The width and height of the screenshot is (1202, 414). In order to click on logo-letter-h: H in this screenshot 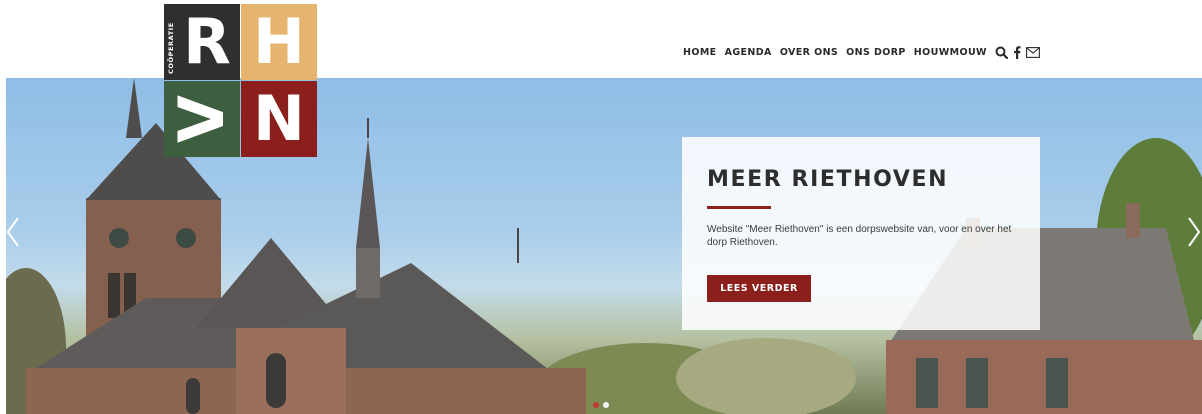, I will do `click(279, 41)`.